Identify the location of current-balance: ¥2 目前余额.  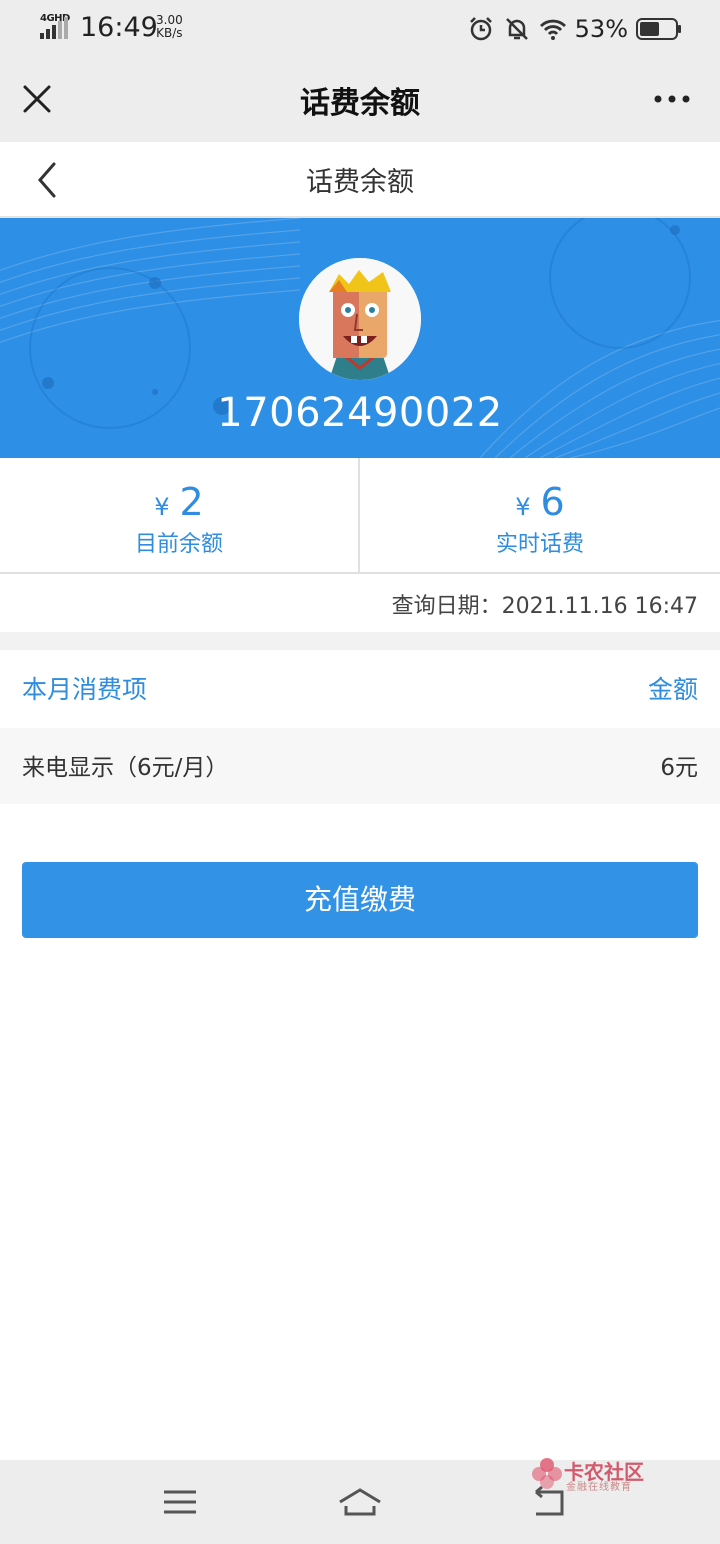
(180, 515).